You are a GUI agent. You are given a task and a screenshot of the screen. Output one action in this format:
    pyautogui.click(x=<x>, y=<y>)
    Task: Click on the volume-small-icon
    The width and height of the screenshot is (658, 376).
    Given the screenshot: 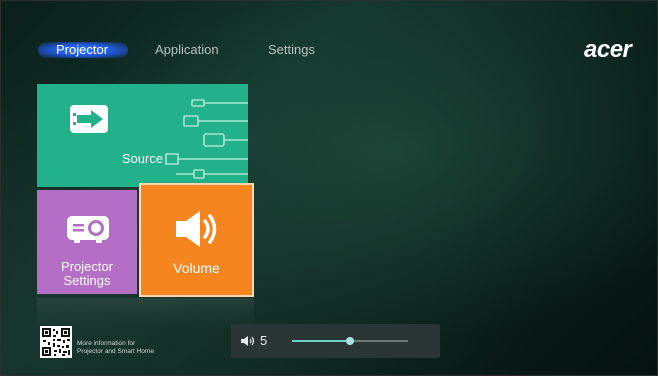 What is the action you would take?
    pyautogui.click(x=248, y=341)
    